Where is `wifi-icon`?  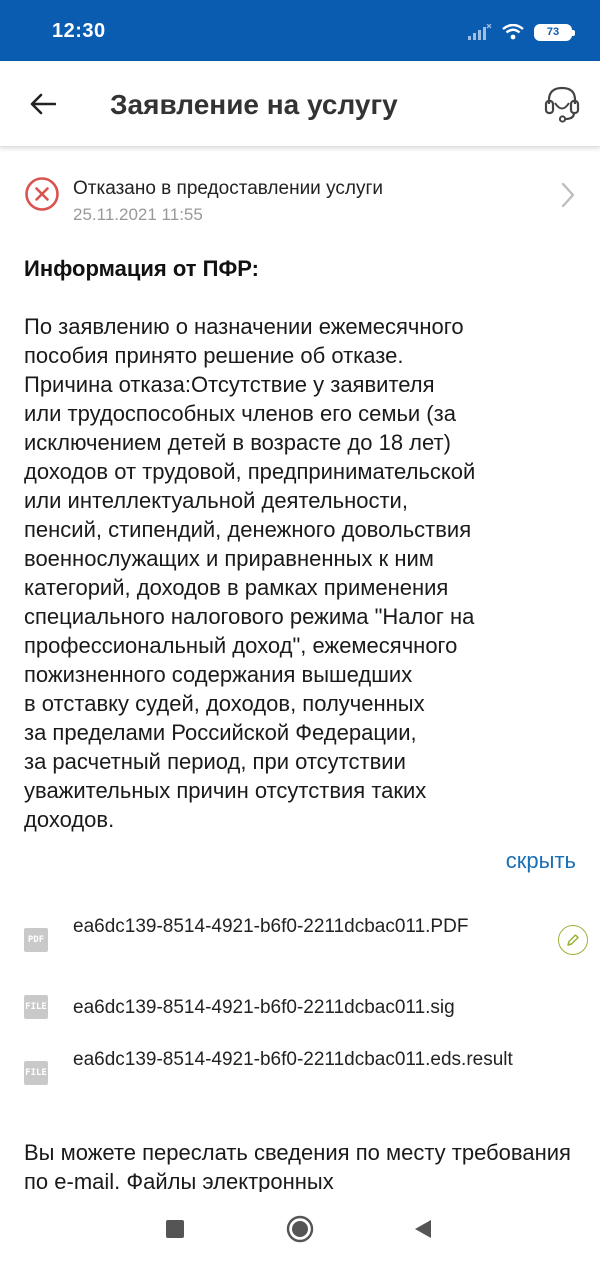
wifi-icon is located at coordinates (513, 32).